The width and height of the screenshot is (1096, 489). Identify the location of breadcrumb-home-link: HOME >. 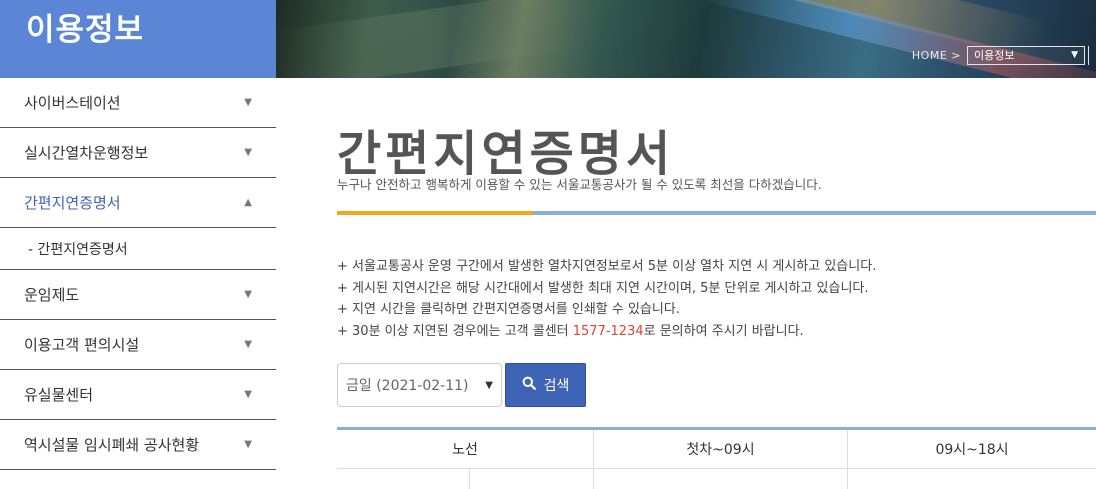
(936, 55).